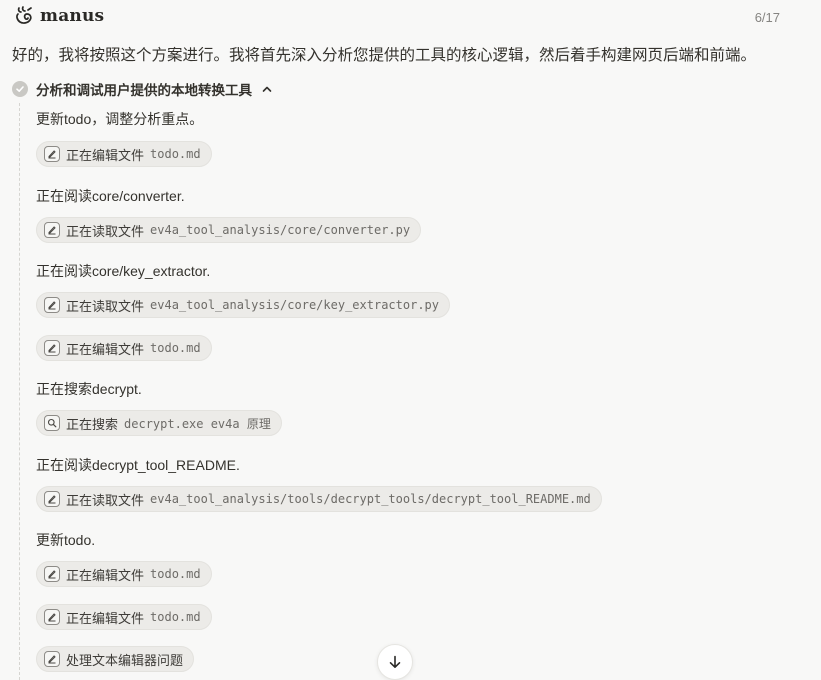 This screenshot has width=821, height=680. I want to click on task-header: 分析和调试用户提供的本地转换工具, so click(142, 89).